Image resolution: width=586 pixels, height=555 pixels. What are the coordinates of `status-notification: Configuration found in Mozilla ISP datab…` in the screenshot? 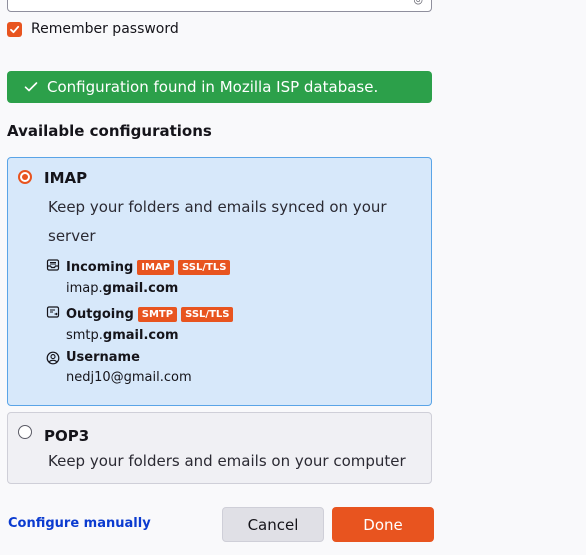 It's located at (219, 87).